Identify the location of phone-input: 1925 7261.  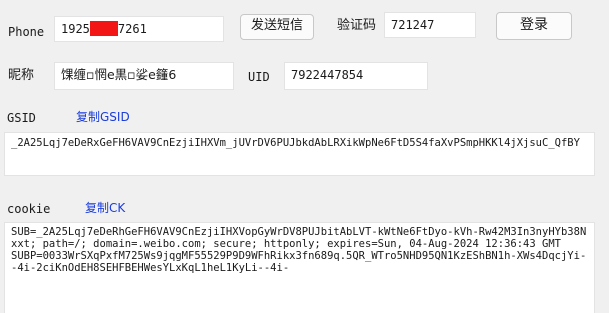
(139, 29).